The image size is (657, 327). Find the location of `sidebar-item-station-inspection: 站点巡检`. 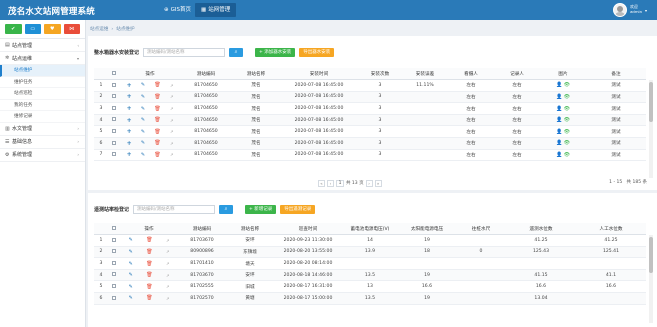

sidebar-item-station-inspection: 站点巡检 is located at coordinates (42, 94).